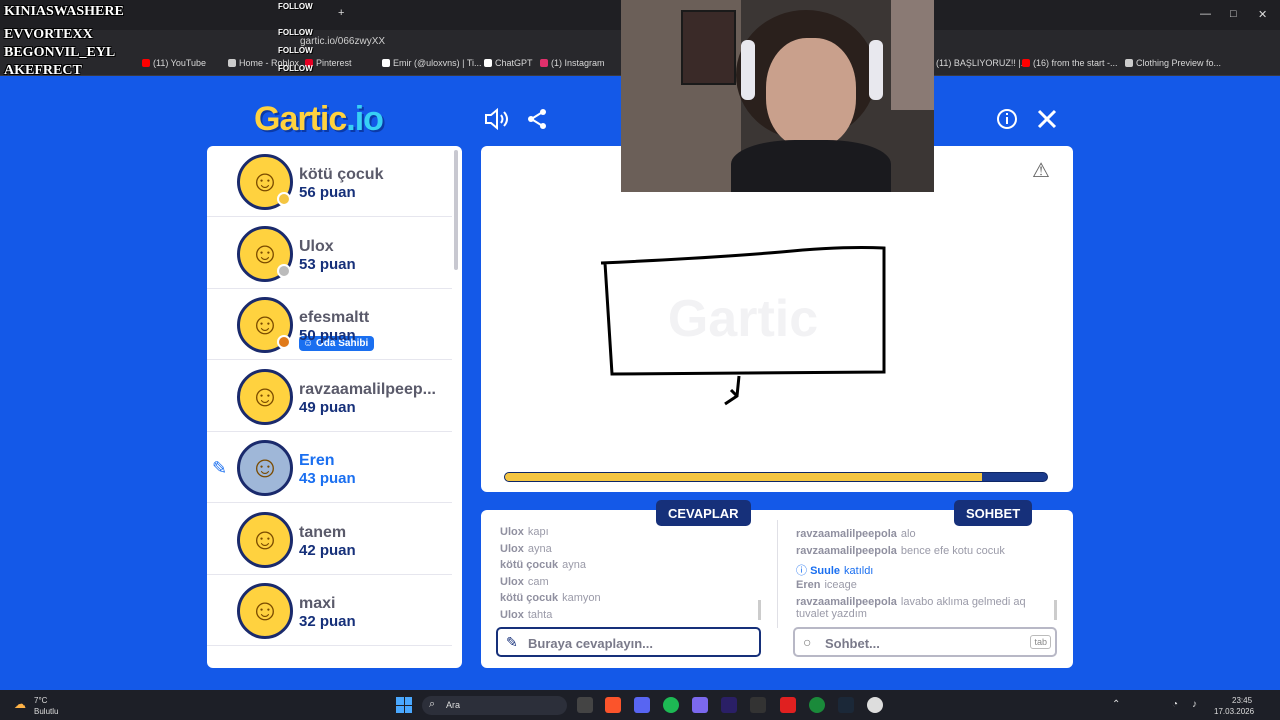  Describe the element at coordinates (776, 477) in the screenshot. I see `time-progress-bar` at that location.